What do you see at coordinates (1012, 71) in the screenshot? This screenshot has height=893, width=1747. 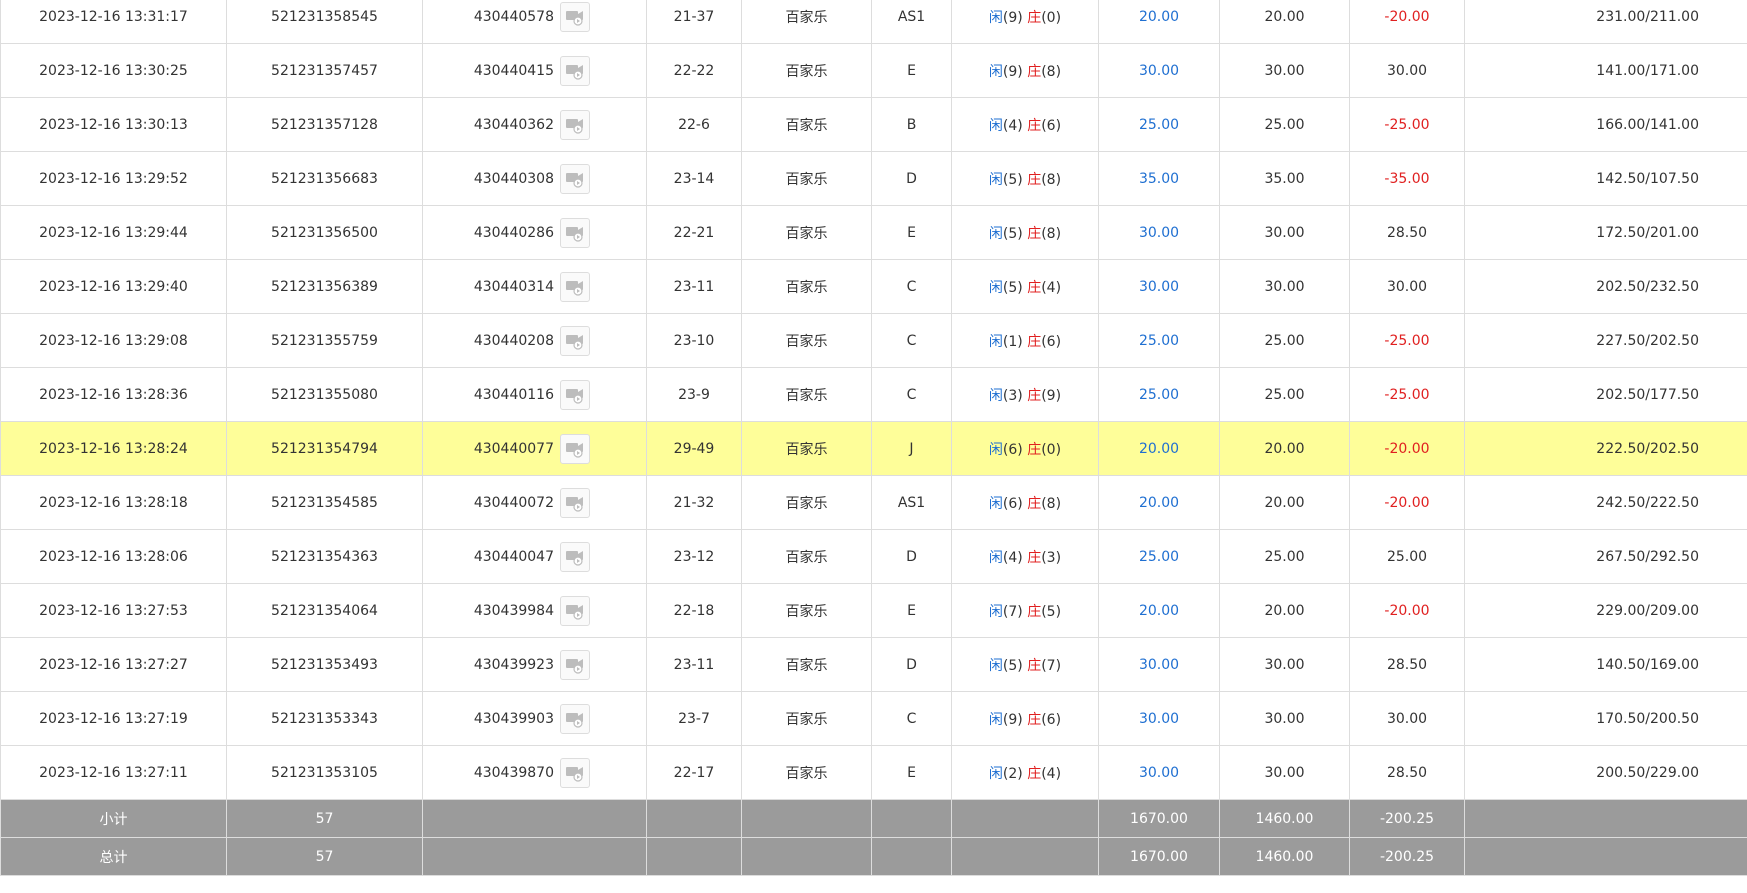 I see `player-score: (9)` at bounding box center [1012, 71].